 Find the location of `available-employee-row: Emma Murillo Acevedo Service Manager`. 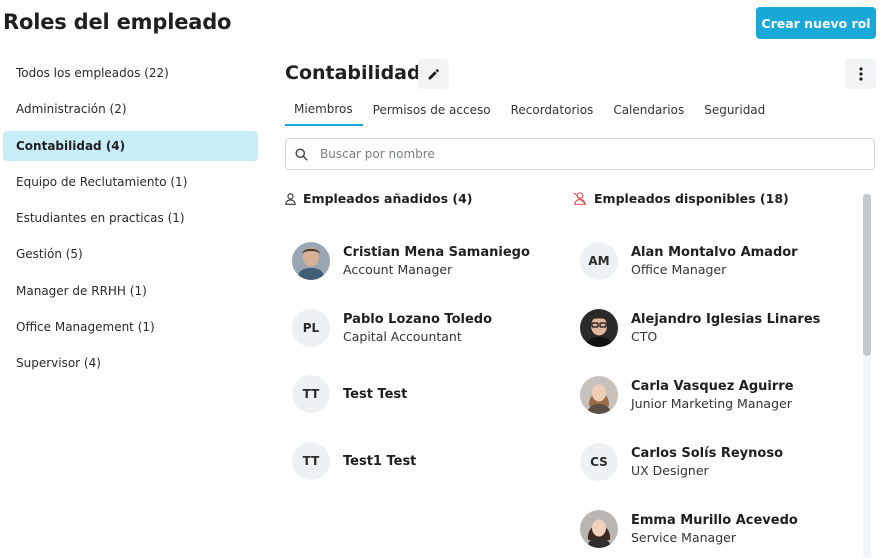

available-employee-row: Emma Murillo Acevedo Service Manager is located at coordinates (689, 529).